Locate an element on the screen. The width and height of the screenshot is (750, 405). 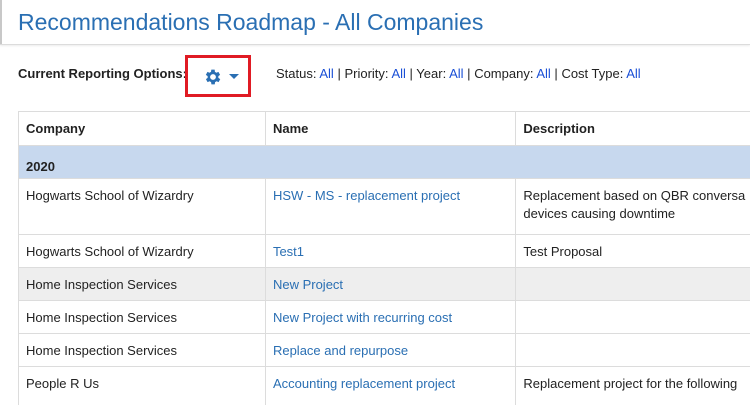
project-link: Accounting replacement project is located at coordinates (364, 383).